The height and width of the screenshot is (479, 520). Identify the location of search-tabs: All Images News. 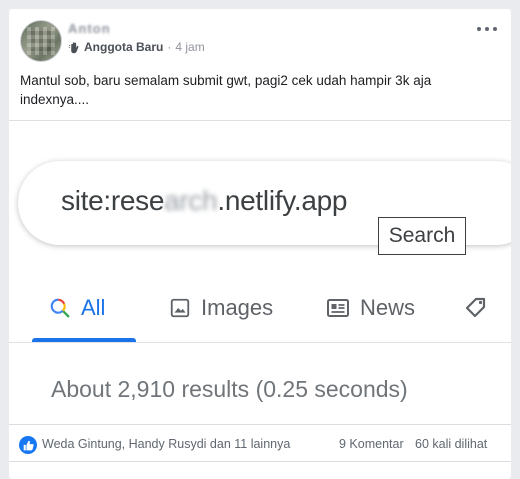
(260, 312).